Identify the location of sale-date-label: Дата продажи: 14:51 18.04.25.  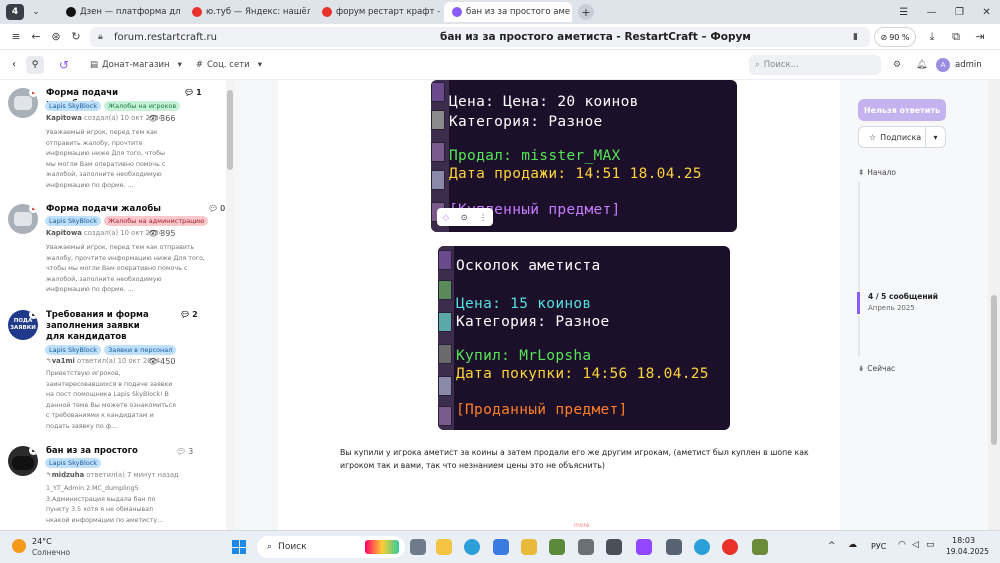
(575, 174).